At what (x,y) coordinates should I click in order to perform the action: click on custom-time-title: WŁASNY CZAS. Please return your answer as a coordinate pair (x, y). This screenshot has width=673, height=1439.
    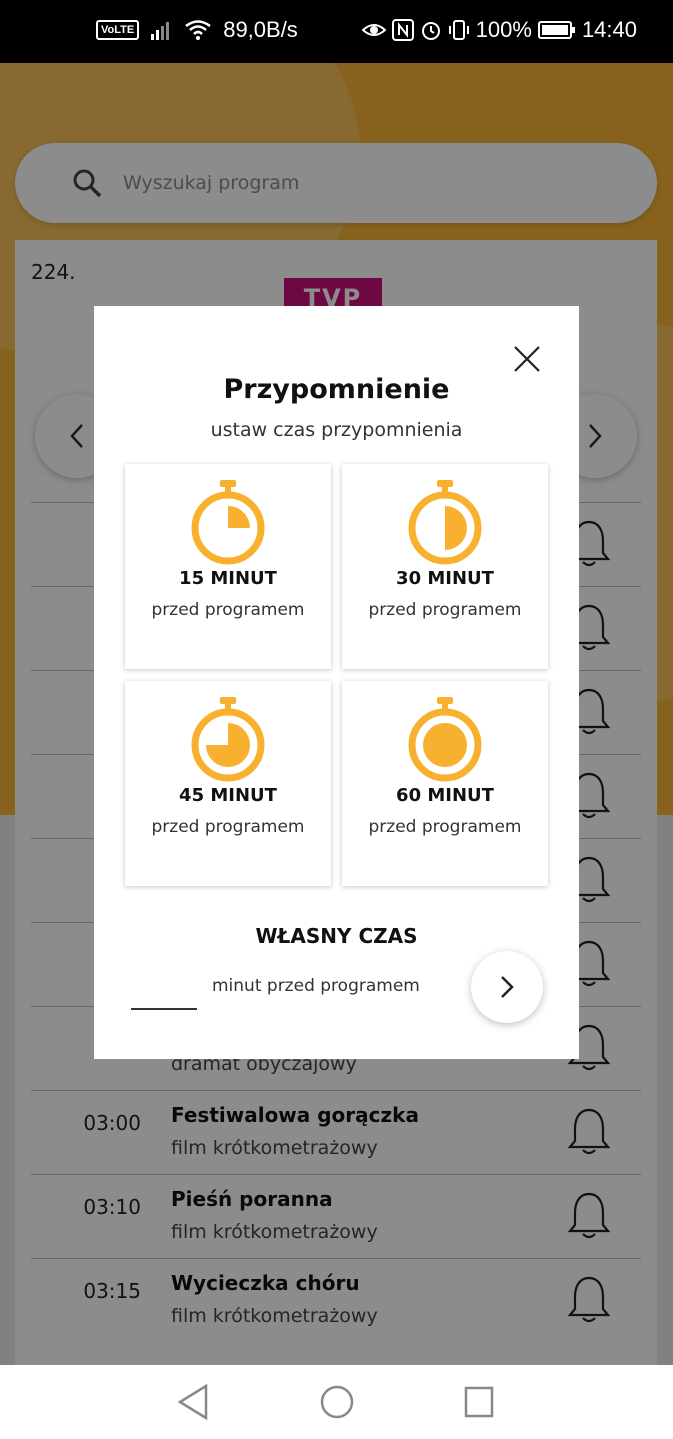
    Looking at the image, I should click on (336, 936).